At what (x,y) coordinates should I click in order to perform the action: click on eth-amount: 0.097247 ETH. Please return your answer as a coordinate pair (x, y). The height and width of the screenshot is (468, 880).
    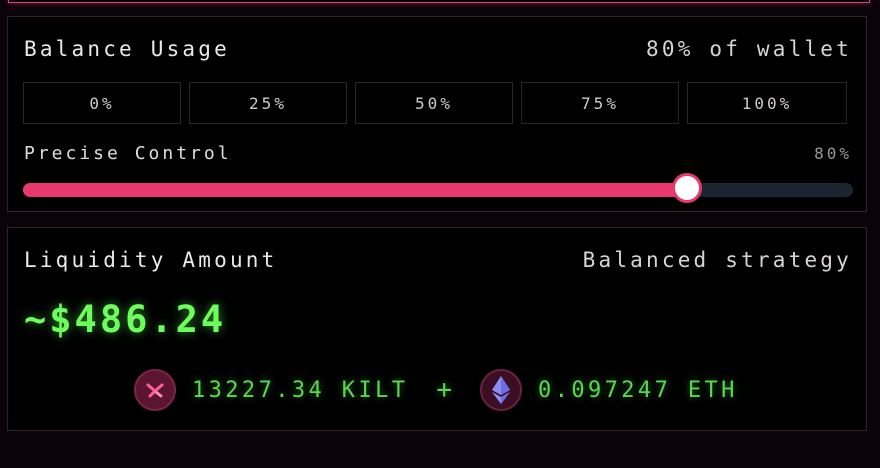
    Looking at the image, I should click on (638, 390).